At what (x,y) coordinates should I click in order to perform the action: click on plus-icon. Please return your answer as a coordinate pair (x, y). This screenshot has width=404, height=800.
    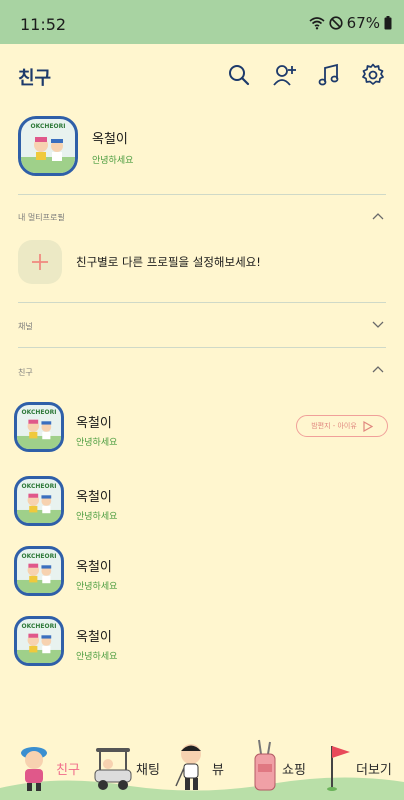
    Looking at the image, I should click on (40, 262).